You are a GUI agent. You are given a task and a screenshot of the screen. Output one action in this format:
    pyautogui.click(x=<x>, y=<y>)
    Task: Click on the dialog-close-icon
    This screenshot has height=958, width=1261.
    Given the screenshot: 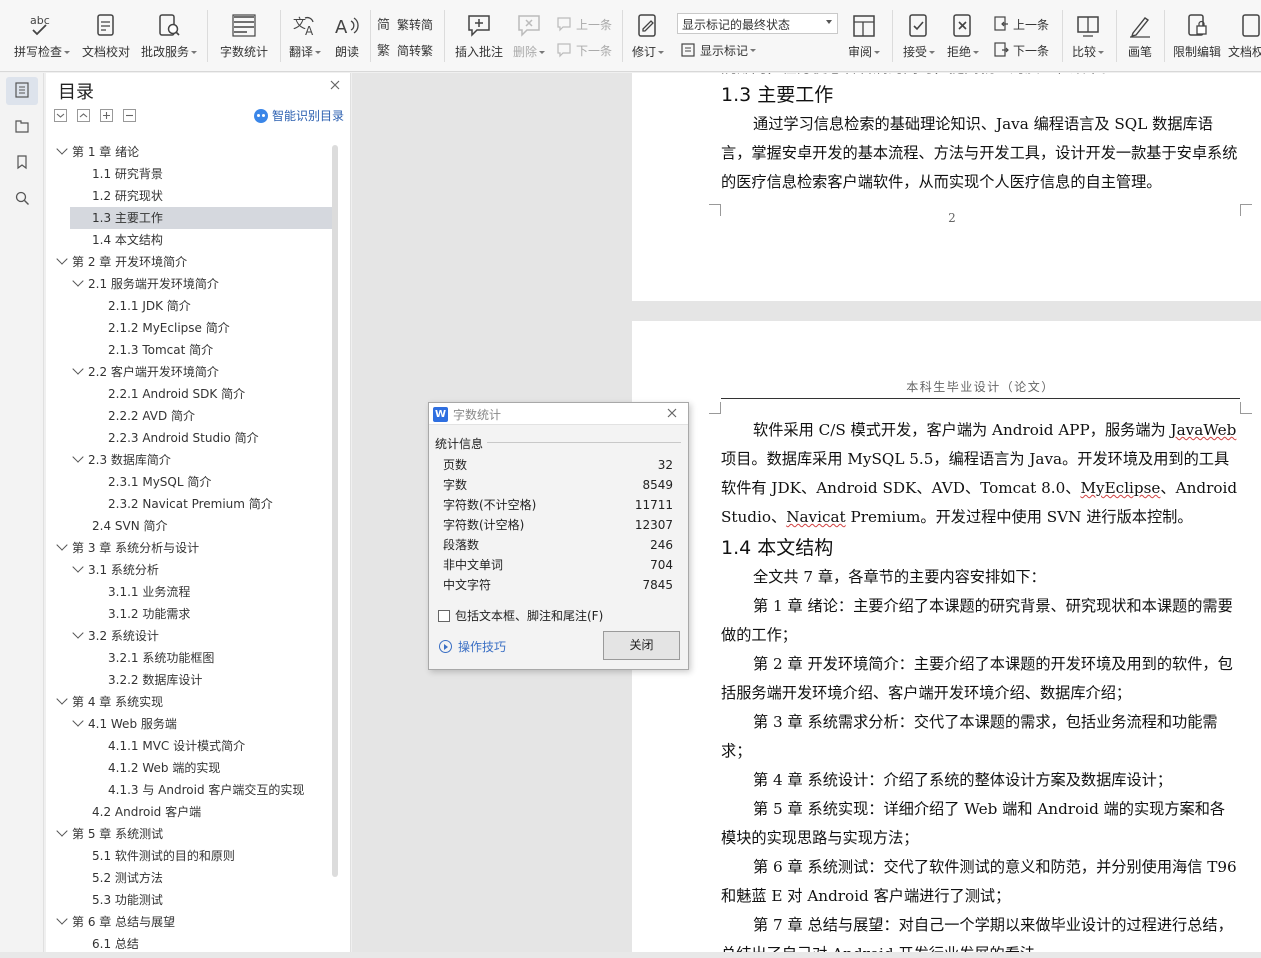 What is the action you would take?
    pyautogui.click(x=673, y=414)
    